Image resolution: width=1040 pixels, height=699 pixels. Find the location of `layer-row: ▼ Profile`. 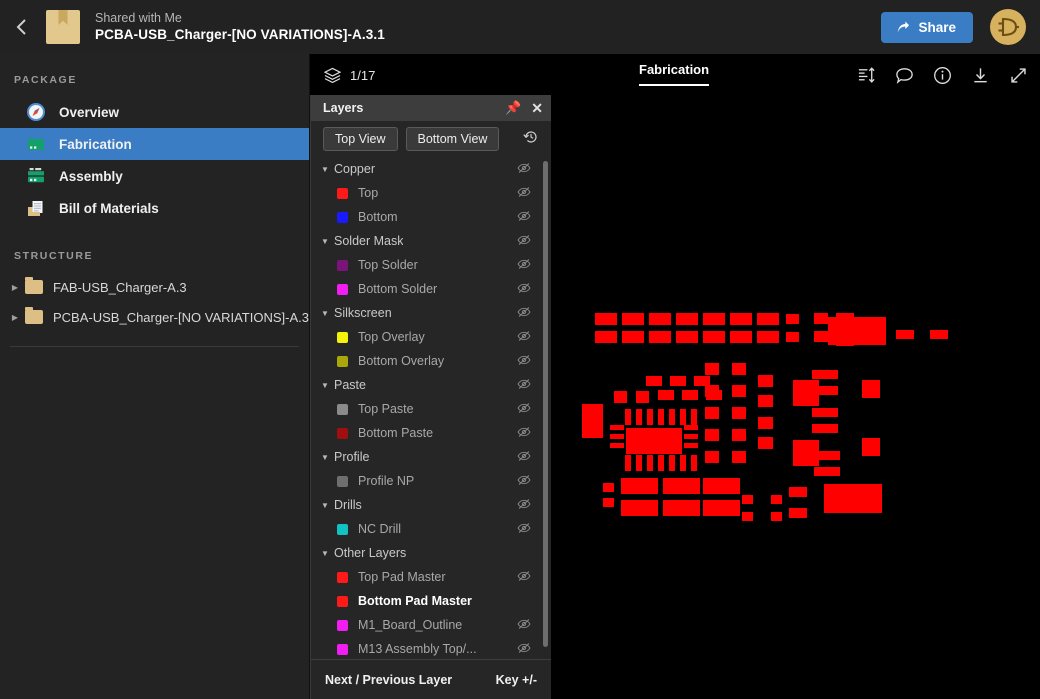

layer-row: ▼ Profile is located at coordinates (428, 457).